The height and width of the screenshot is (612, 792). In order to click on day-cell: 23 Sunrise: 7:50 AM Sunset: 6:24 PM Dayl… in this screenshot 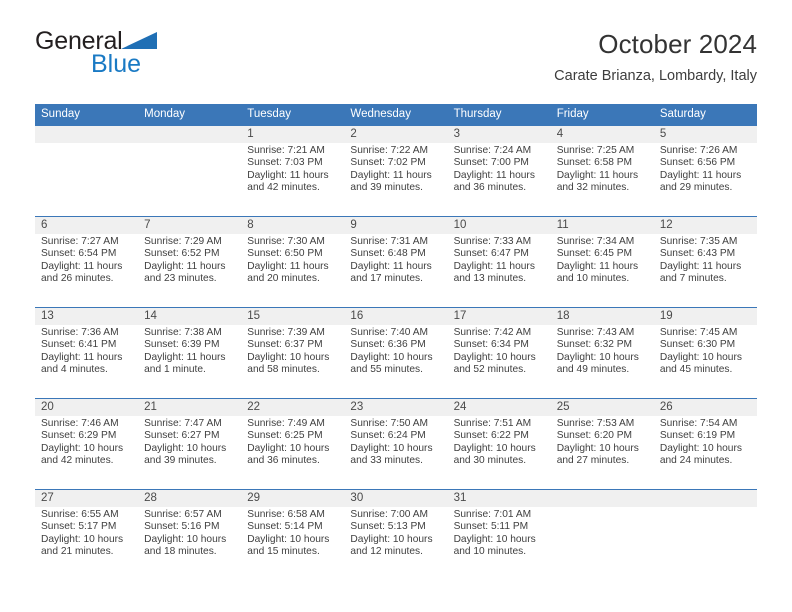, I will do `click(395, 444)`.